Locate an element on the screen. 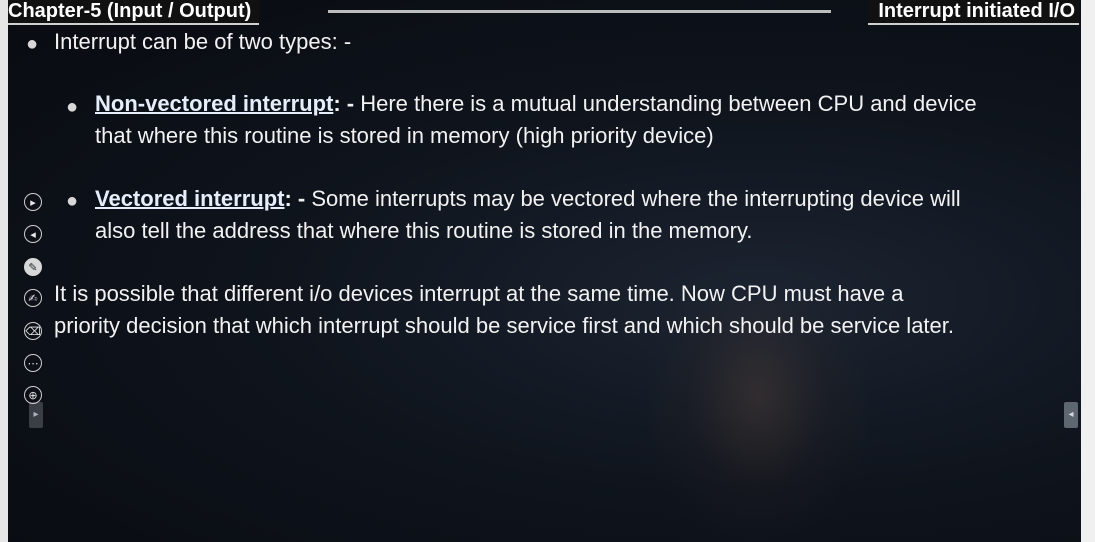  non-vectored-term: Non-vectored interrupt is located at coordinates (214, 103).